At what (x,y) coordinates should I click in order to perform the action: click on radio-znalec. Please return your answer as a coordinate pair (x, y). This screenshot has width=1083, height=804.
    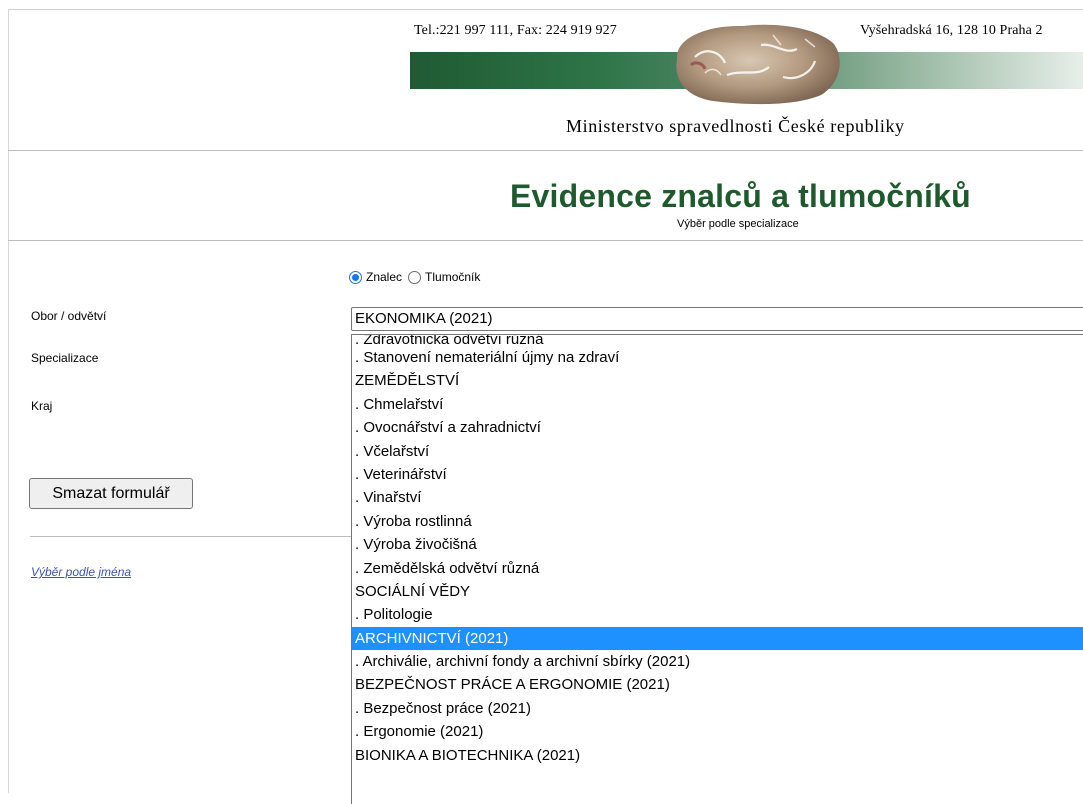
    Looking at the image, I should click on (355, 277).